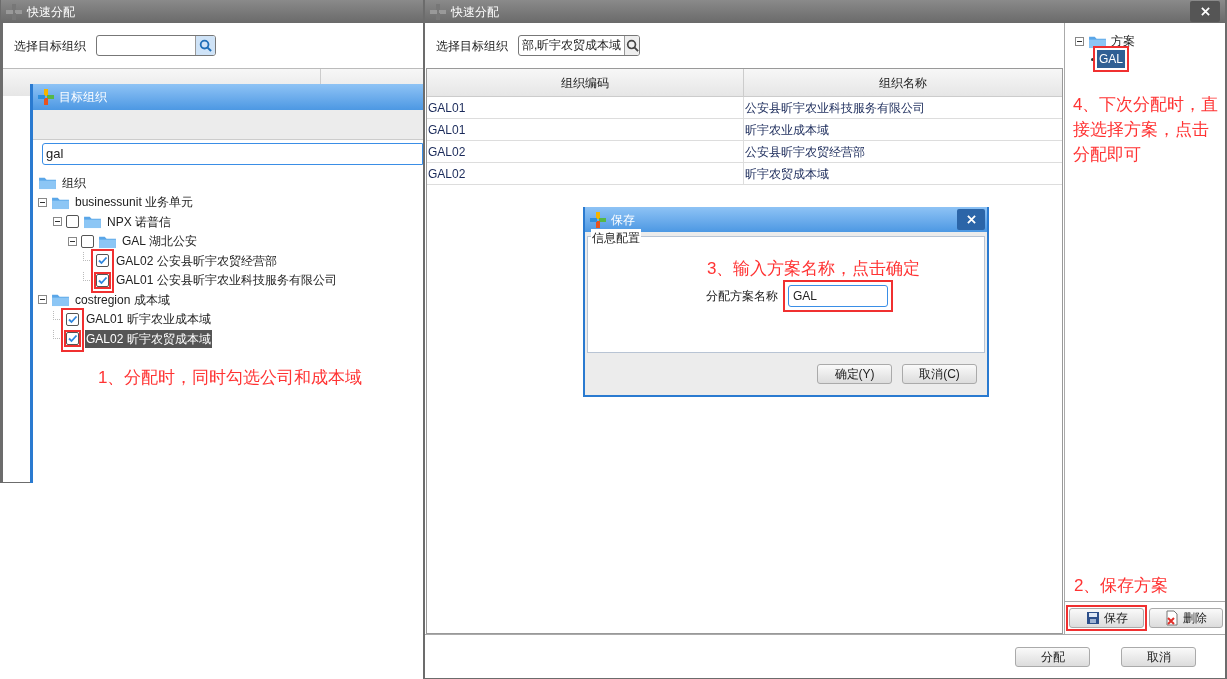 Image resolution: width=1227 pixels, height=679 pixels. What do you see at coordinates (134, 202) in the screenshot?
I see `tree-item: businessunit 业务单元` at bounding box center [134, 202].